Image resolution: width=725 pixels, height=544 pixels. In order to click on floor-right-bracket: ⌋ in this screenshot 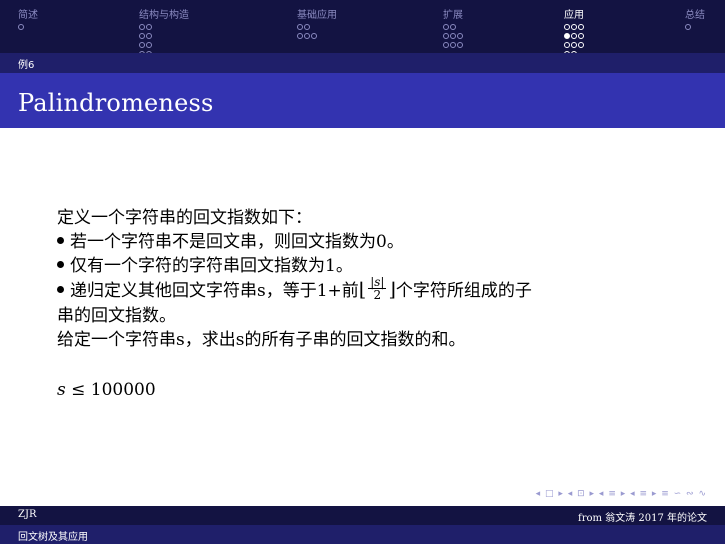, I will do `click(392, 290)`.